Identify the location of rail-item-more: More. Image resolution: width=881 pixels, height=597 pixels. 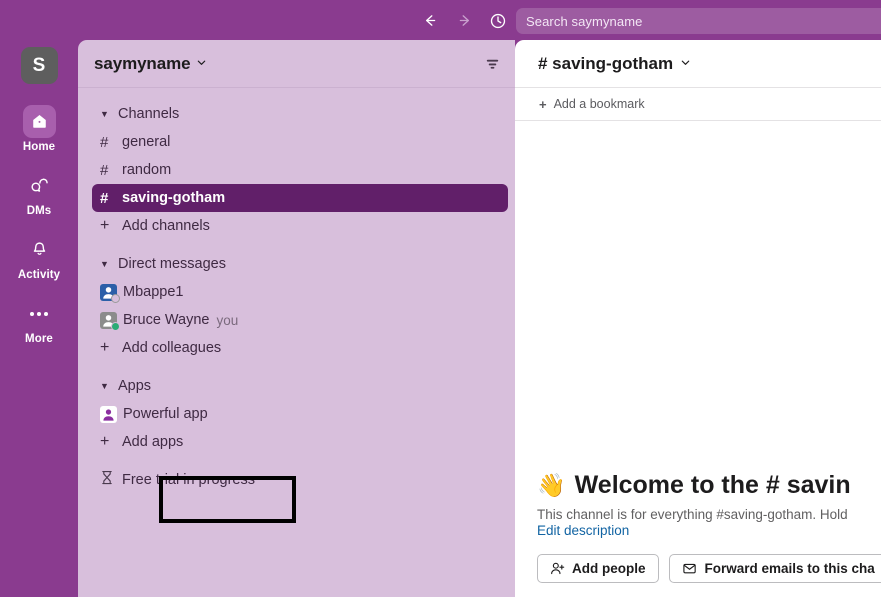
(39, 321).